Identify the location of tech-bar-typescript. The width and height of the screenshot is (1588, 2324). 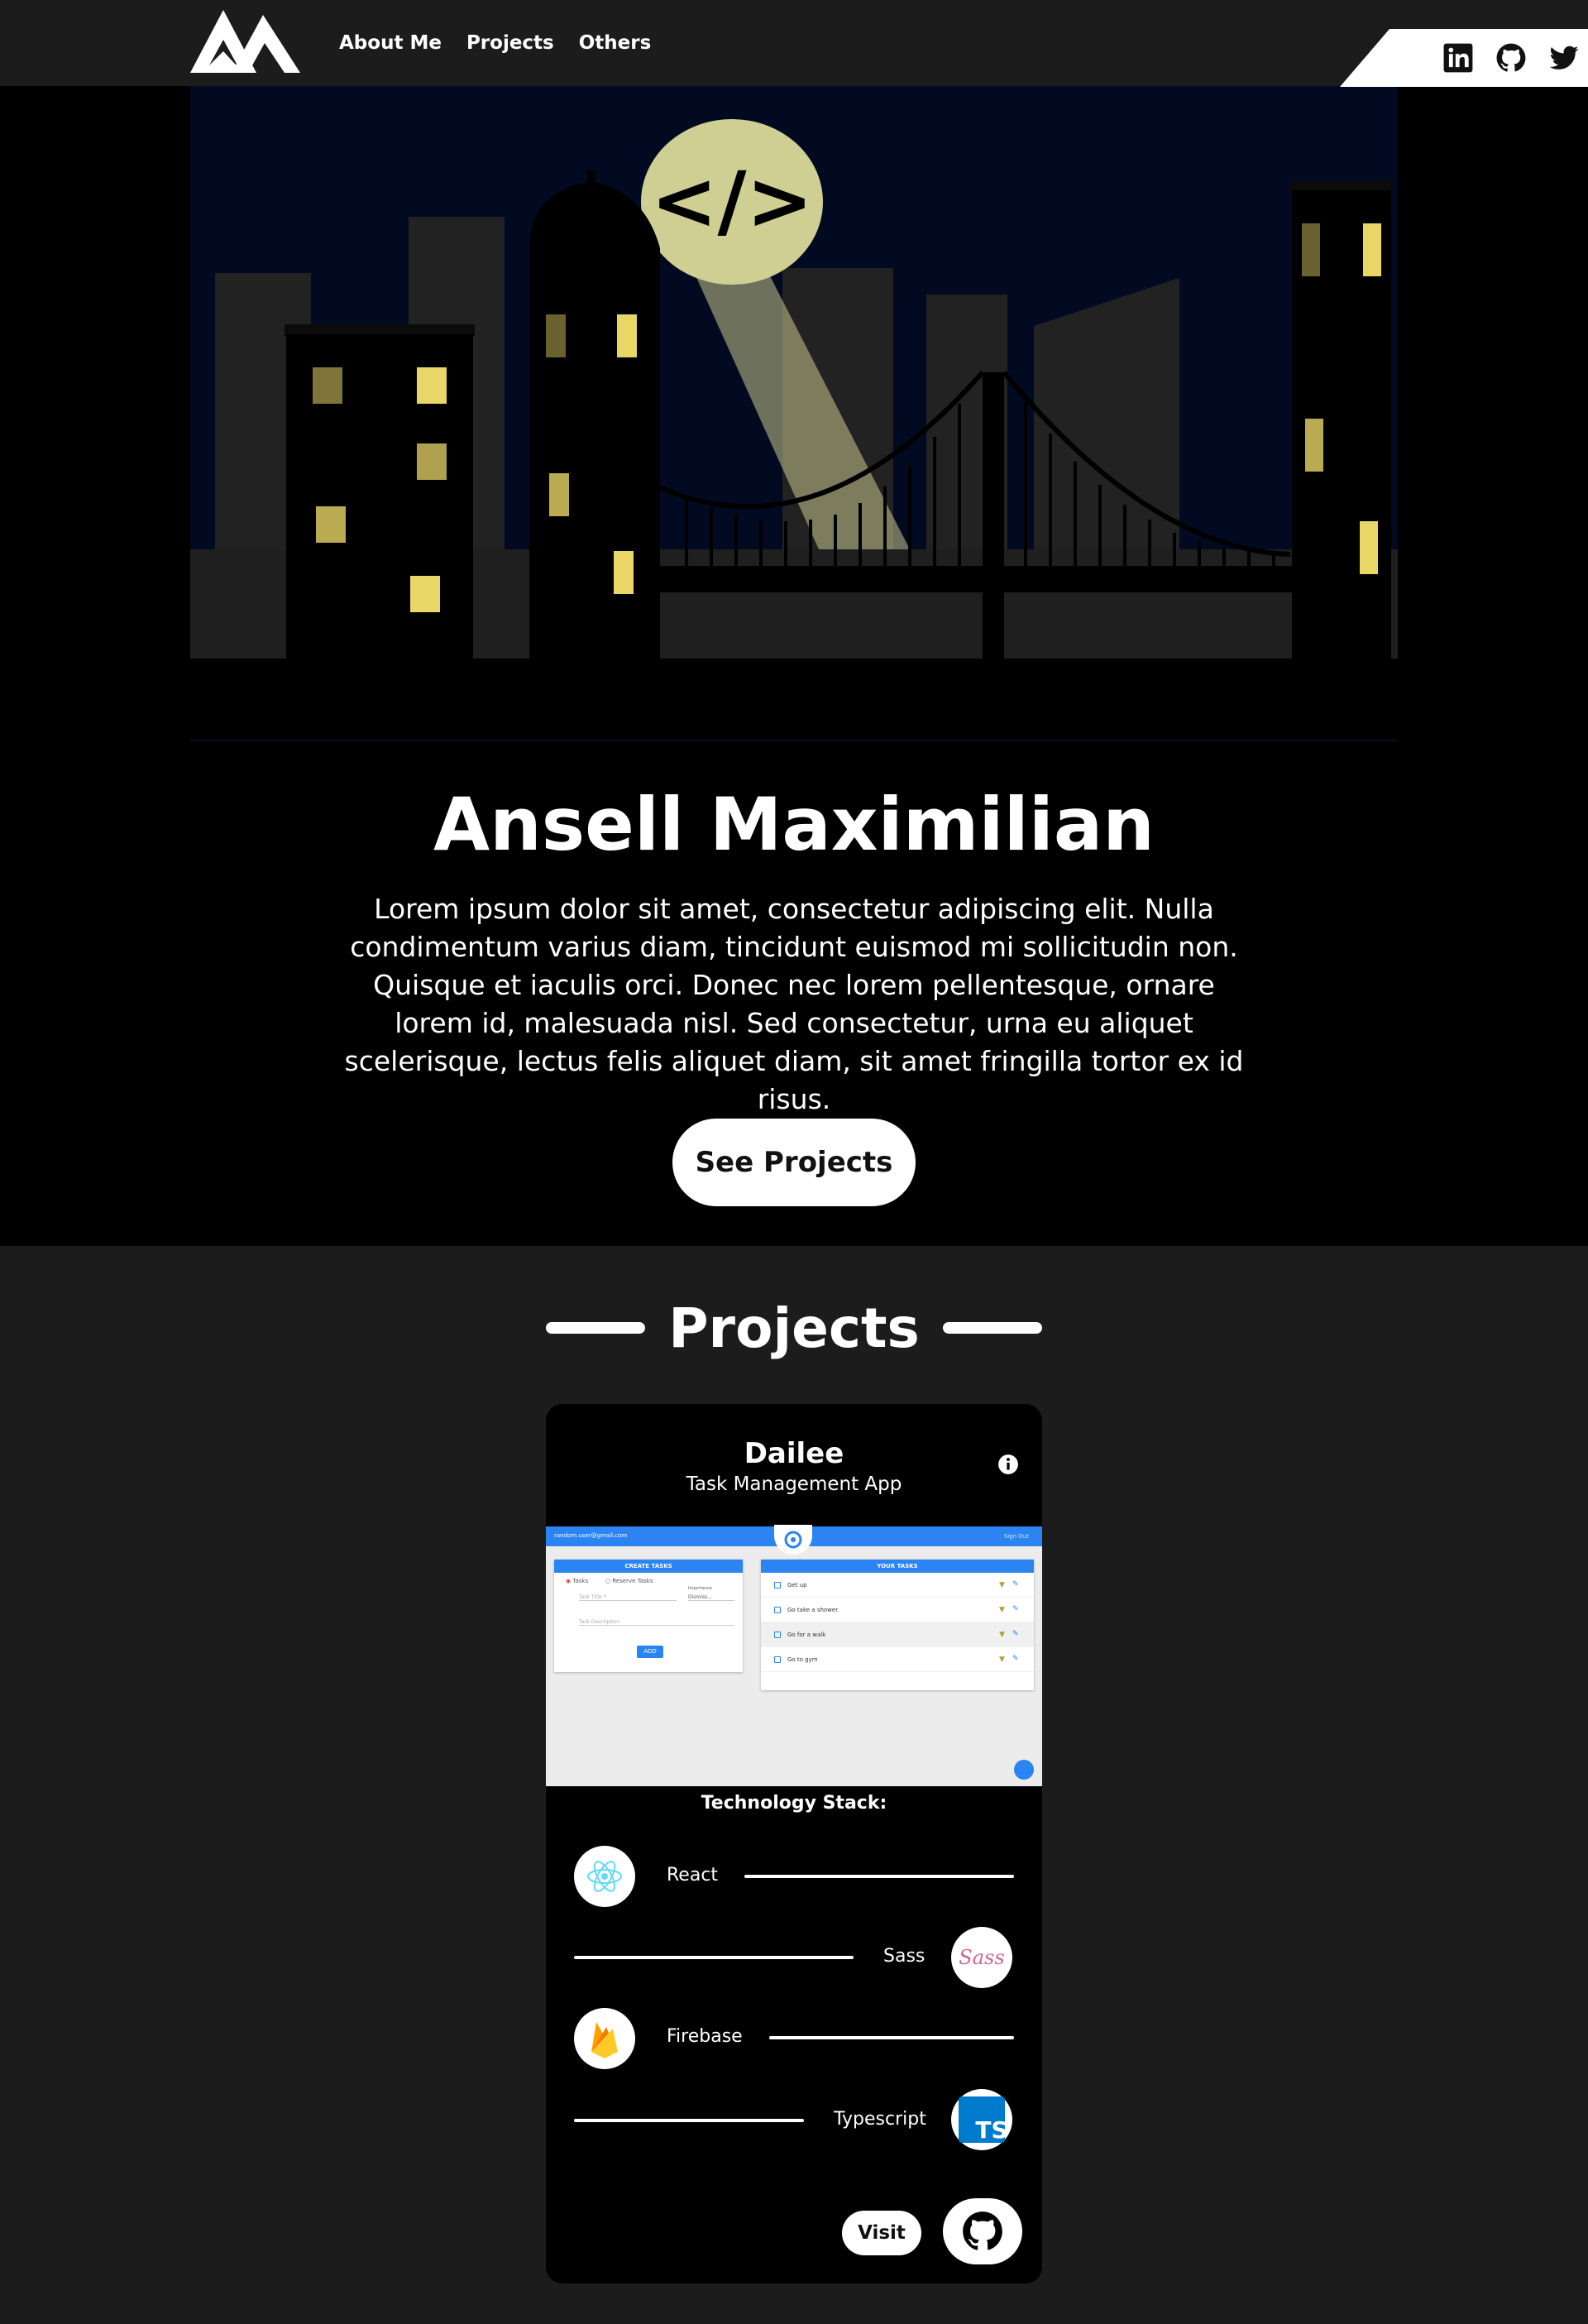
(689, 2120).